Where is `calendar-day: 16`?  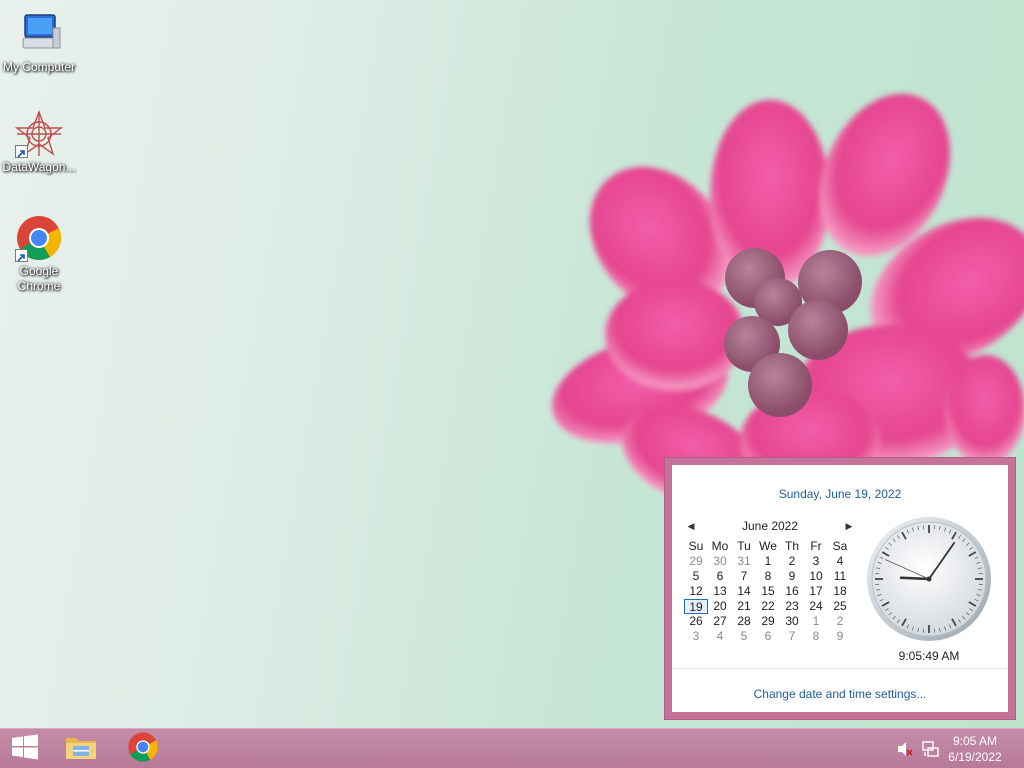 calendar-day: 16 is located at coordinates (792, 591).